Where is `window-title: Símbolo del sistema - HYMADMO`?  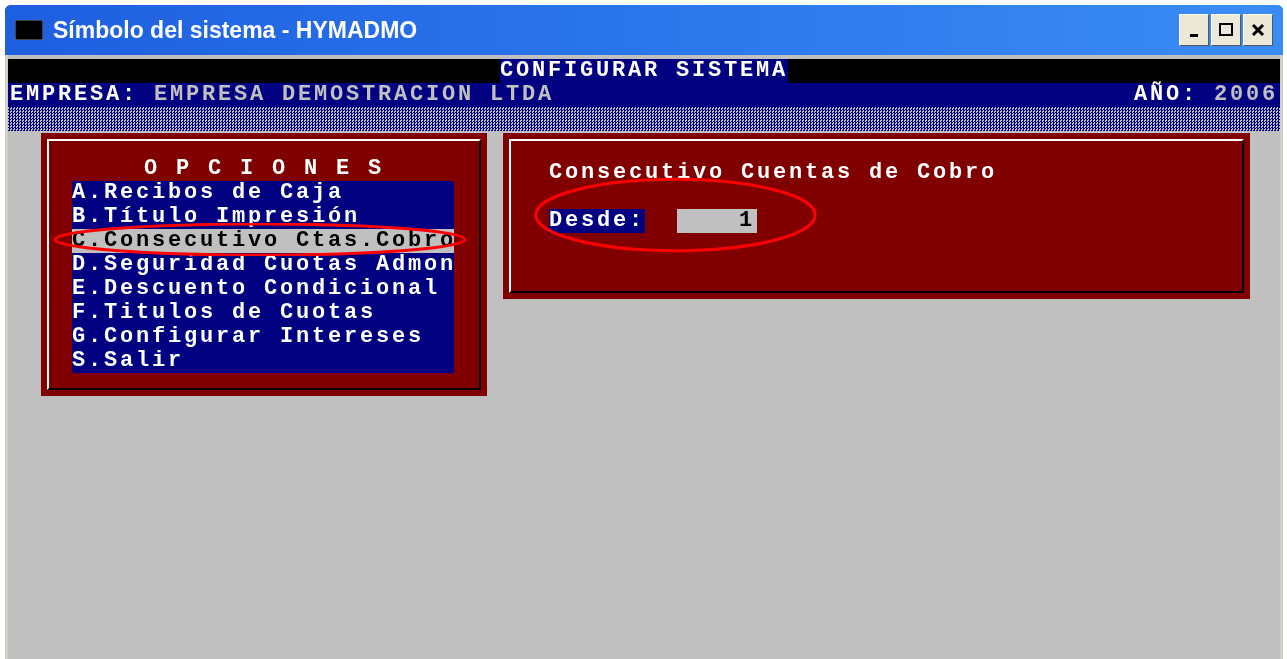 window-title: Símbolo del sistema - HYMADMO is located at coordinates (235, 30).